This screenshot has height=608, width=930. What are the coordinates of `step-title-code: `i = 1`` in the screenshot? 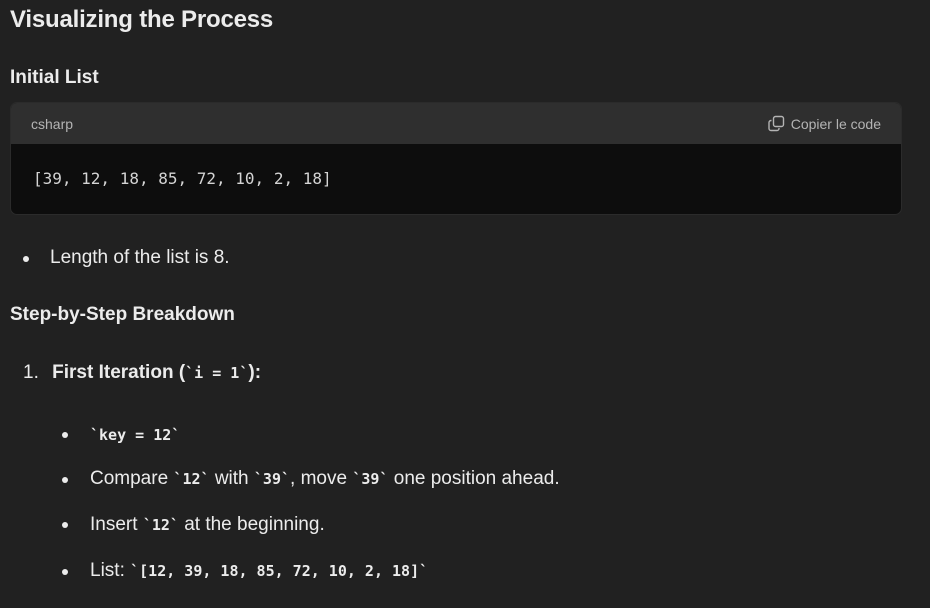 It's located at (217, 373).